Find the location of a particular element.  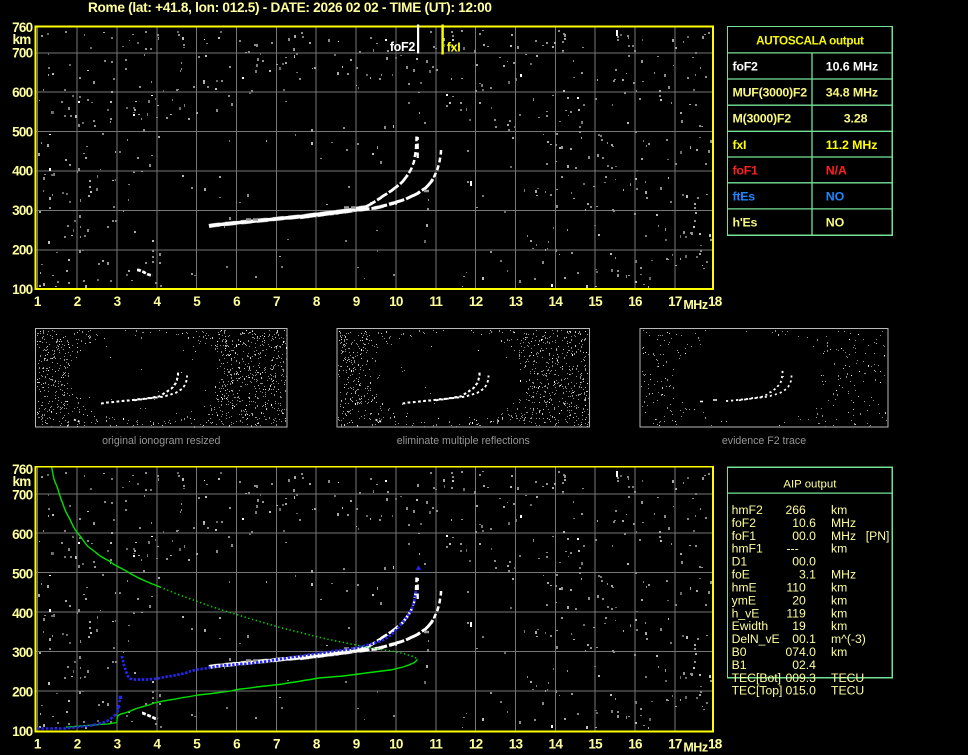

svg-text: AUTOSCALA output is located at coordinates (810, 41).